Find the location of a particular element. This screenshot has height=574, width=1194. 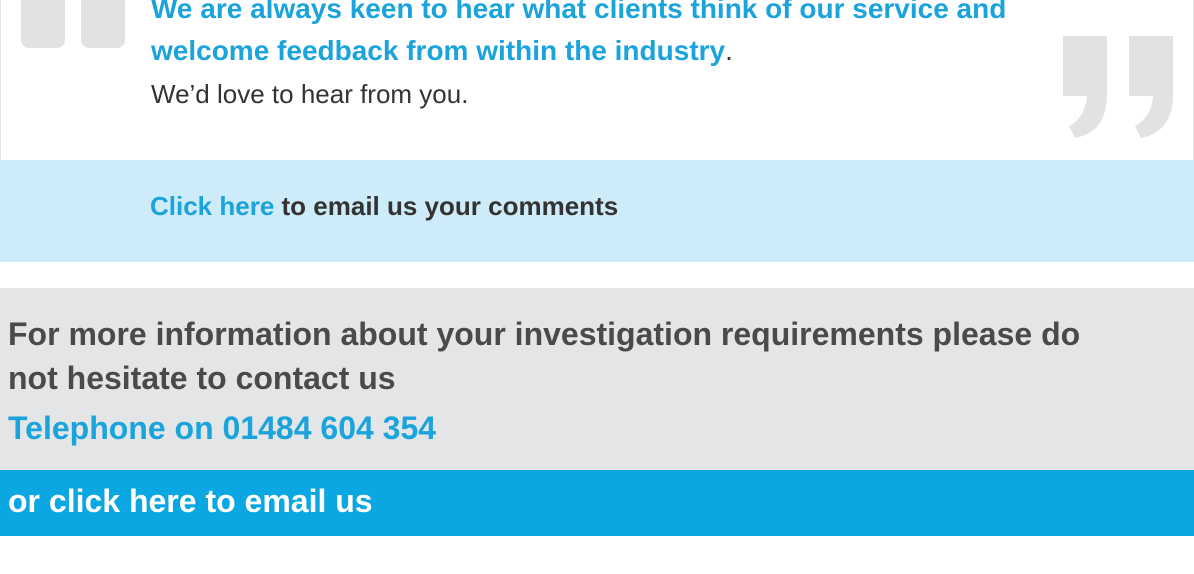

close-quote-icon is located at coordinates (1119, 88).